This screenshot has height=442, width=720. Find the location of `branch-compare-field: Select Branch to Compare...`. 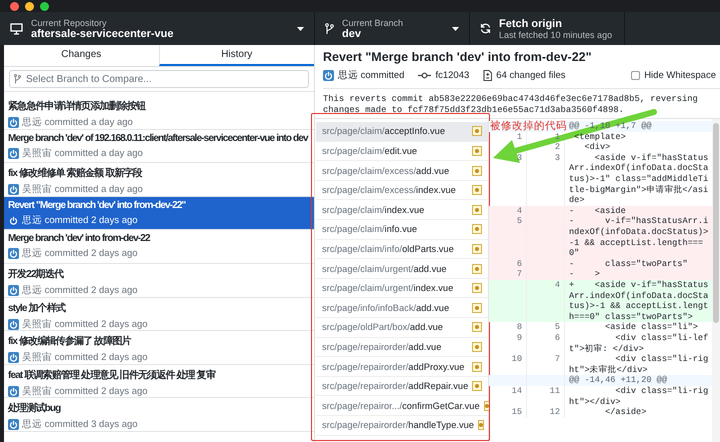

branch-compare-field: Select Branch to Compare... is located at coordinates (159, 79).